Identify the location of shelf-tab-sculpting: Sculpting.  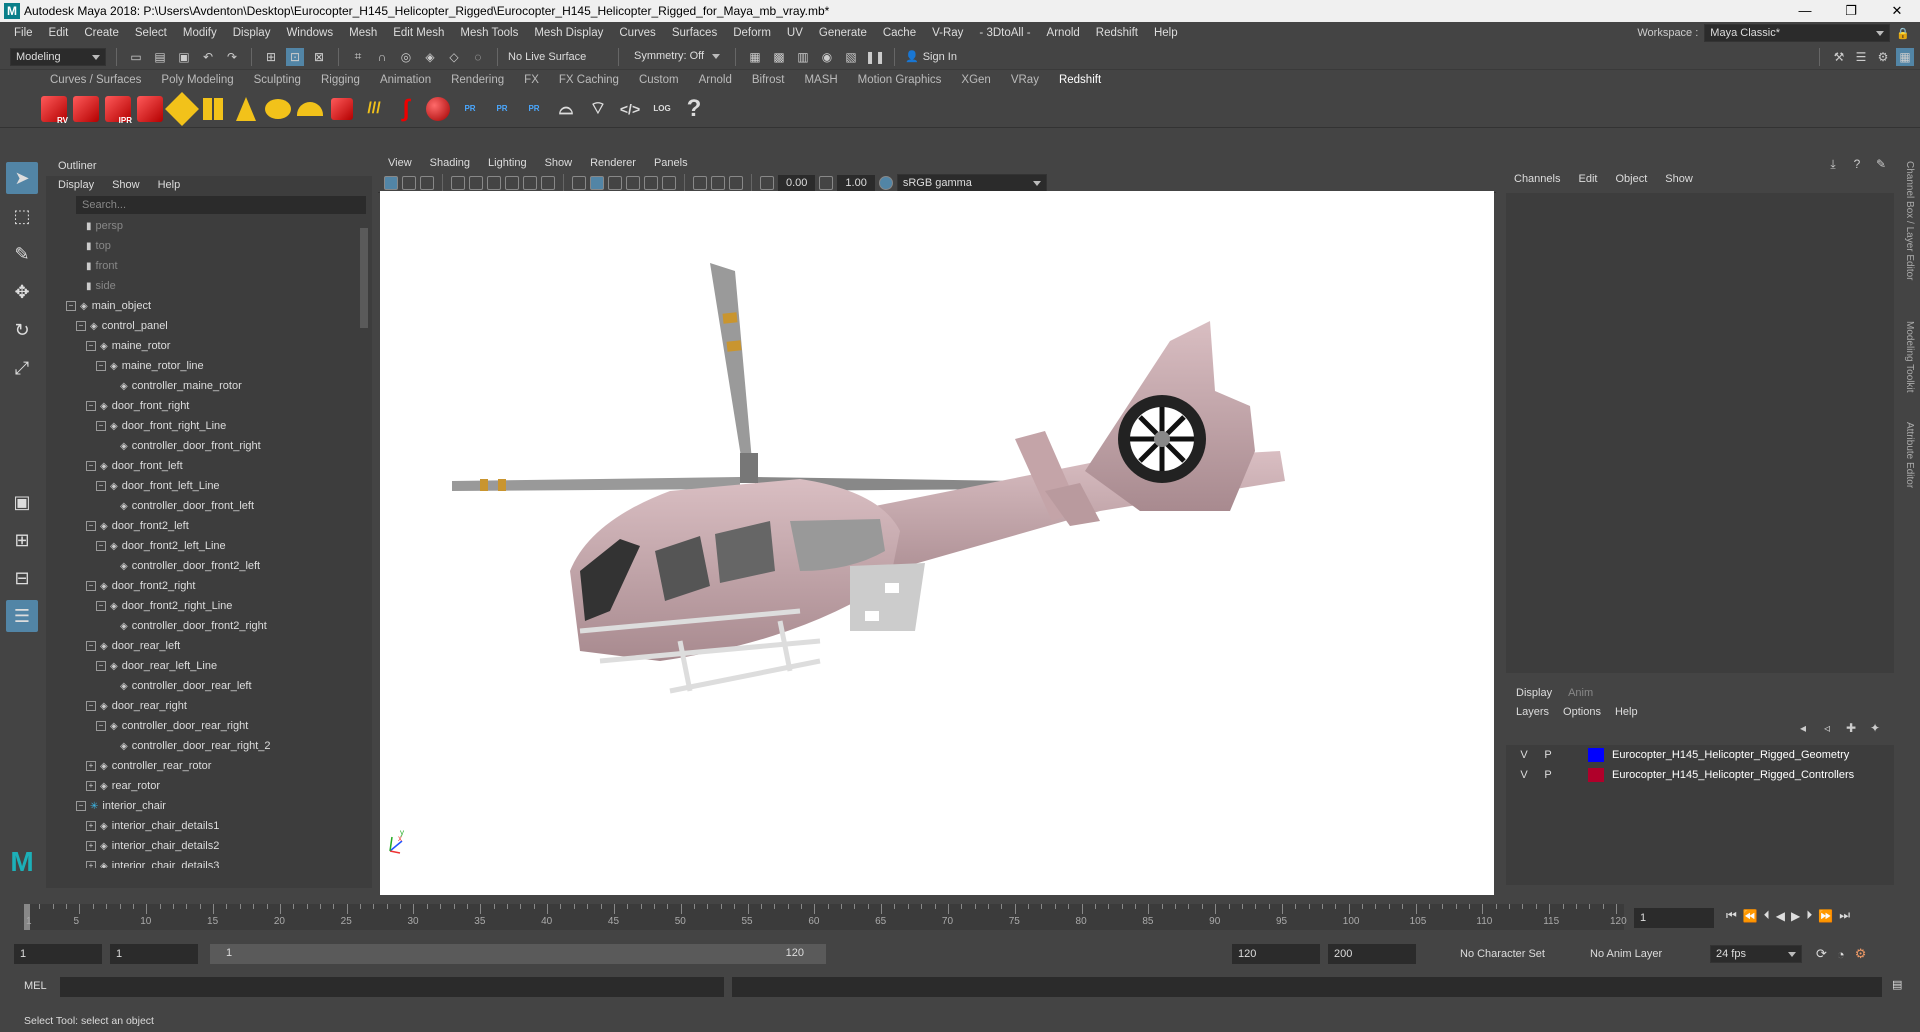
(277, 80).